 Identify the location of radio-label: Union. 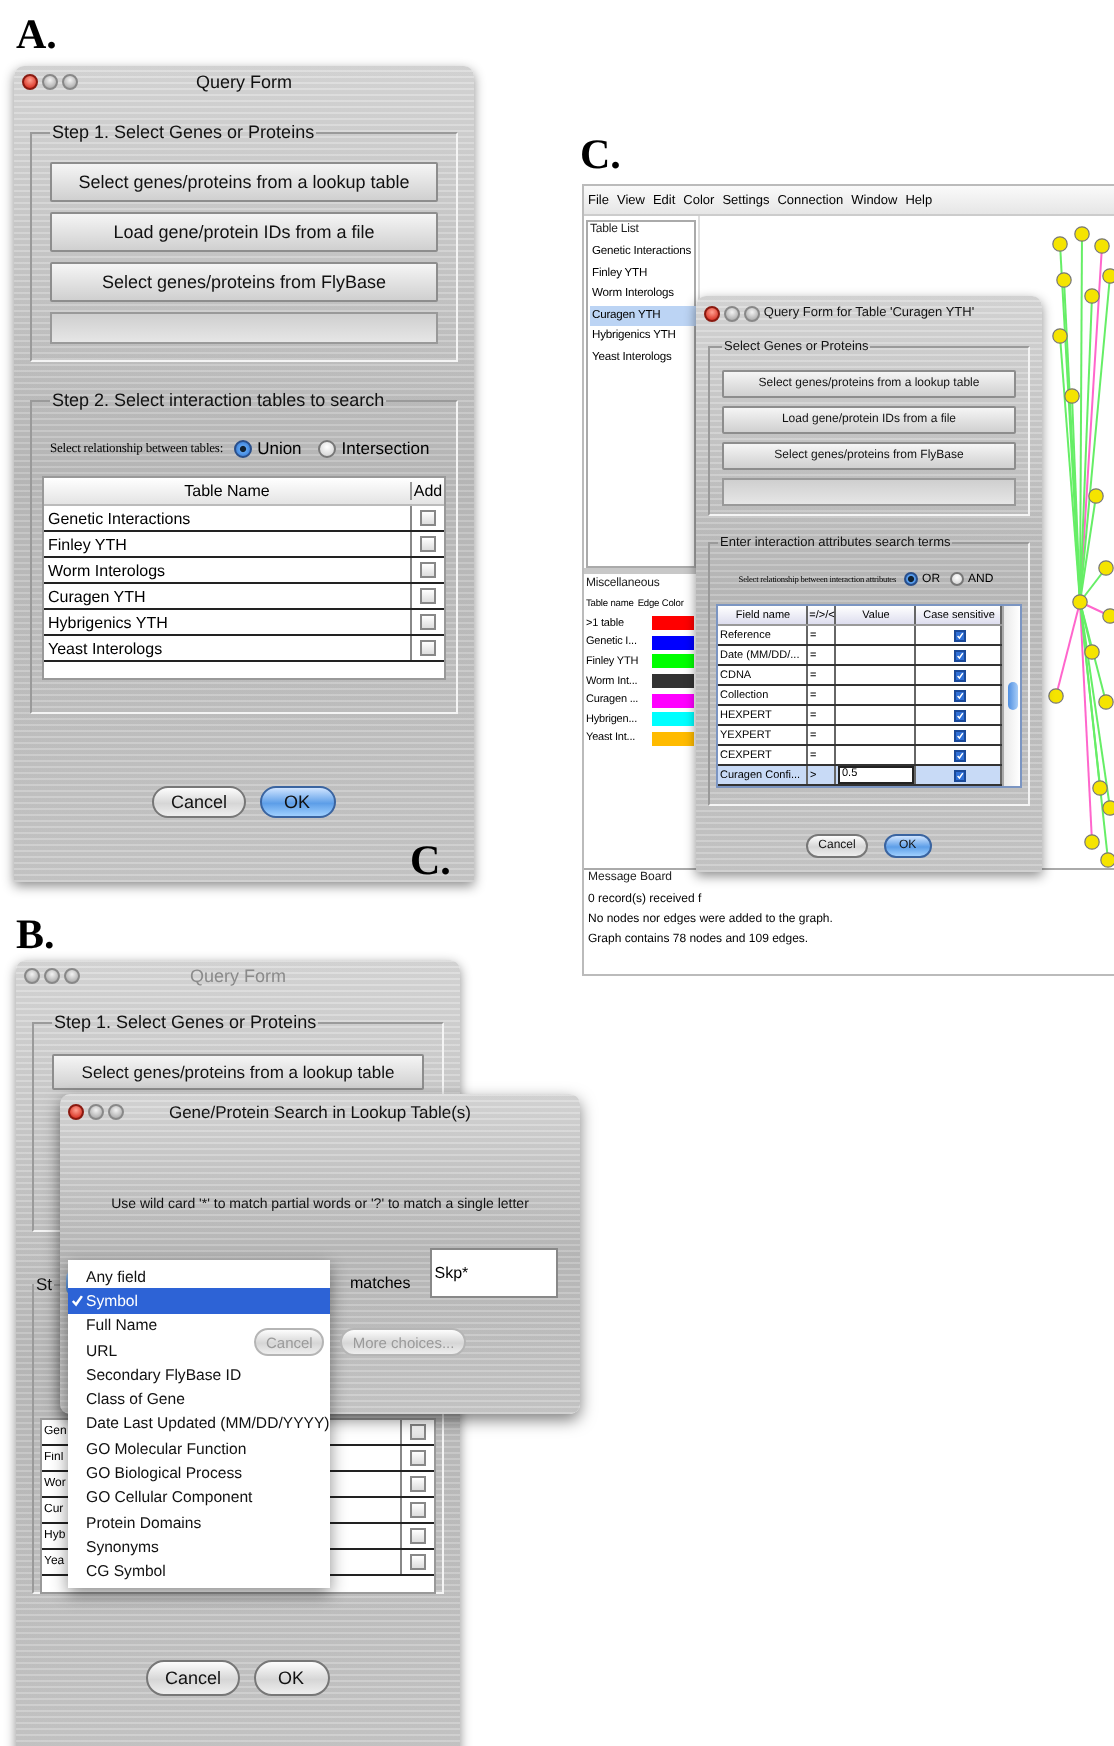
(279, 448).